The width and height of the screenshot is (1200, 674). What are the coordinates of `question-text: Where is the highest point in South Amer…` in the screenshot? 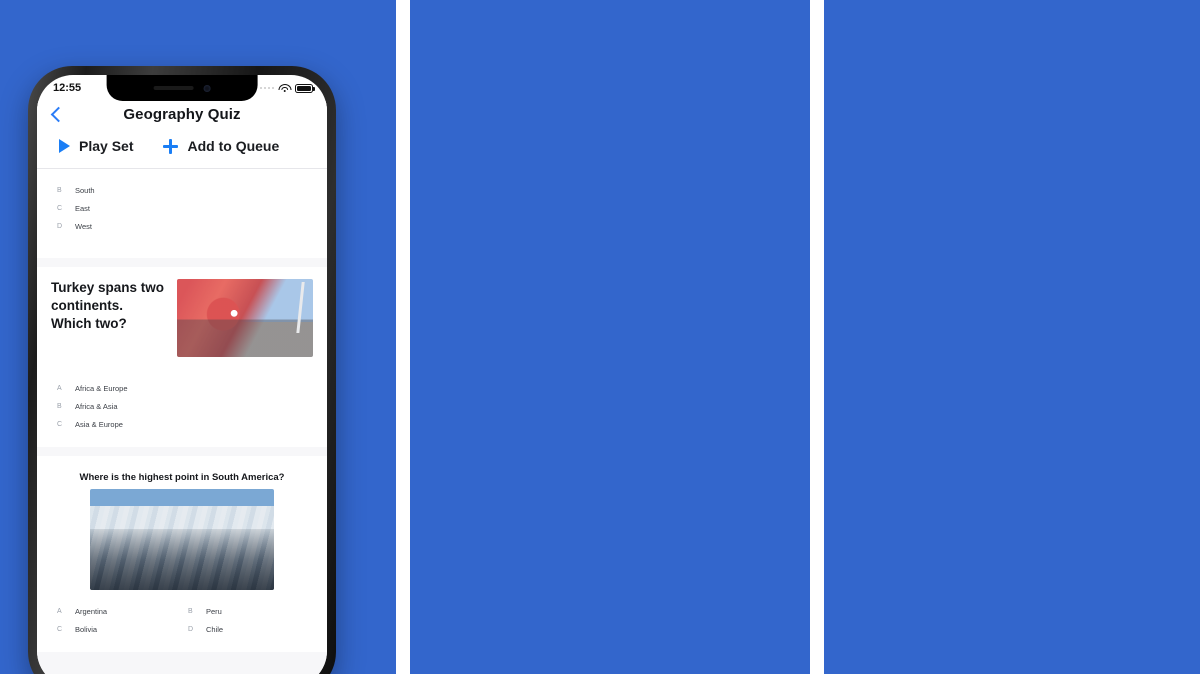 It's located at (182, 477).